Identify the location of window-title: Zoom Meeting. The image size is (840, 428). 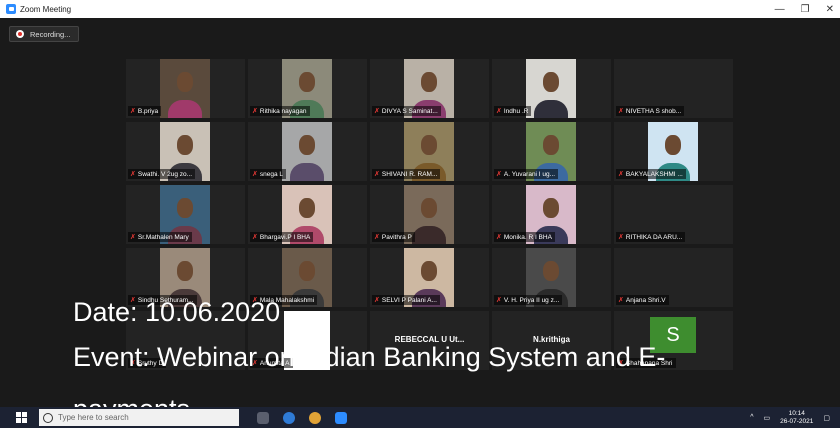
(46, 9).